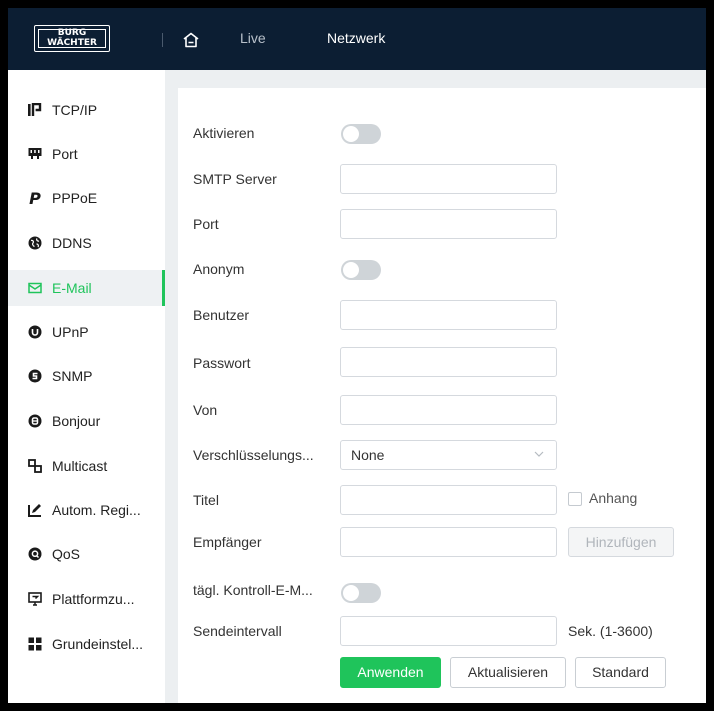 This screenshot has height=711, width=714. Describe the element at coordinates (65, 154) in the screenshot. I see `sidebar-item-label: Port` at that location.